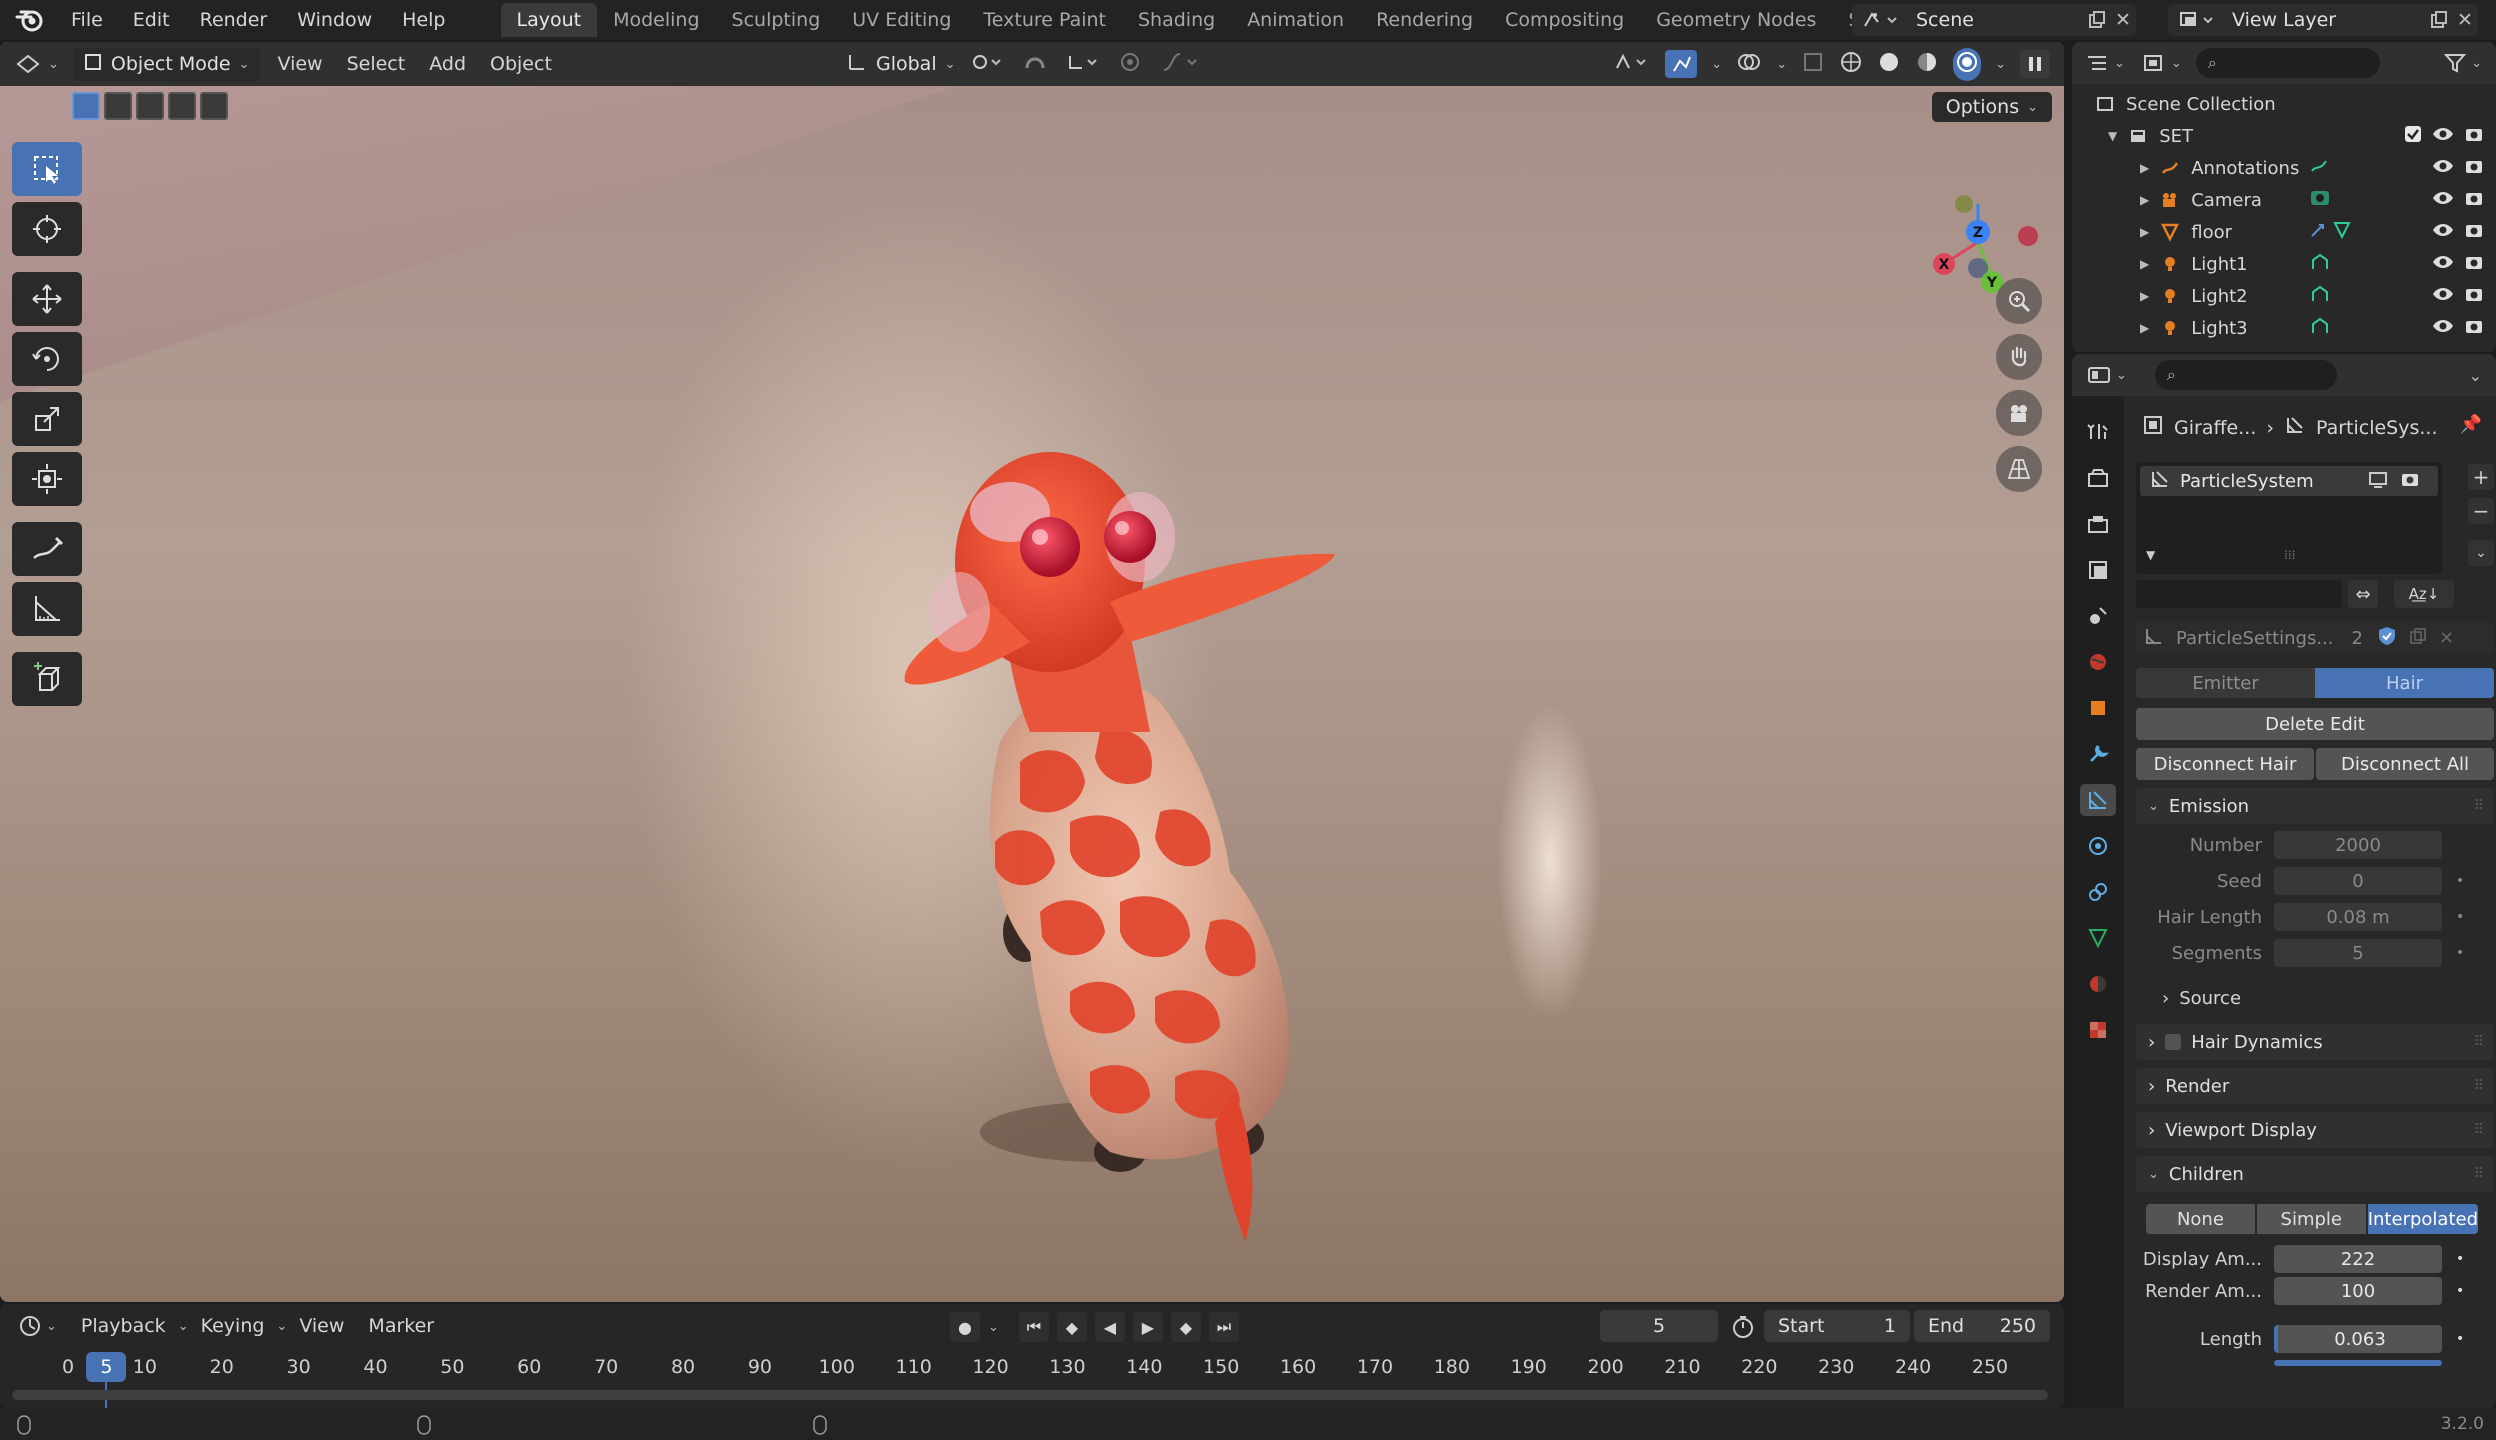 The width and height of the screenshot is (2496, 1440). What do you see at coordinates (2378, 481) in the screenshot?
I see `show-viewport-icon` at bounding box center [2378, 481].